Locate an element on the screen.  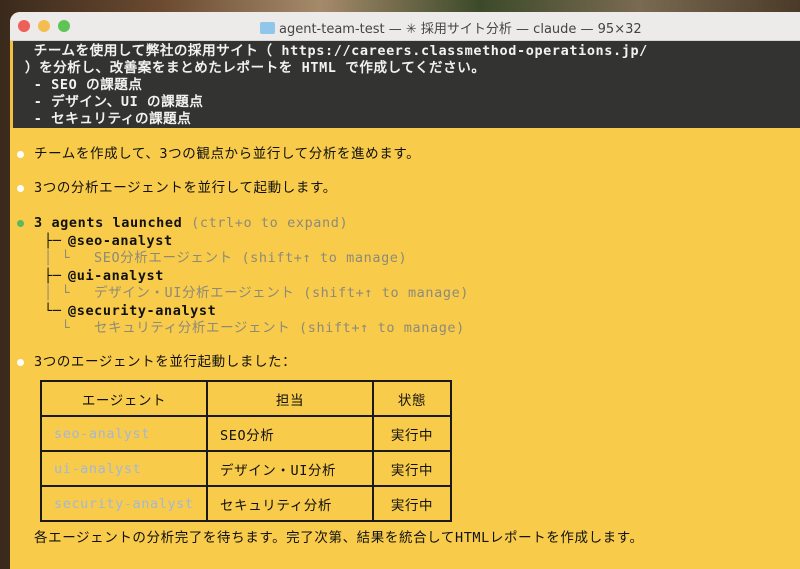
header-agent: エージェント is located at coordinates (124, 398).